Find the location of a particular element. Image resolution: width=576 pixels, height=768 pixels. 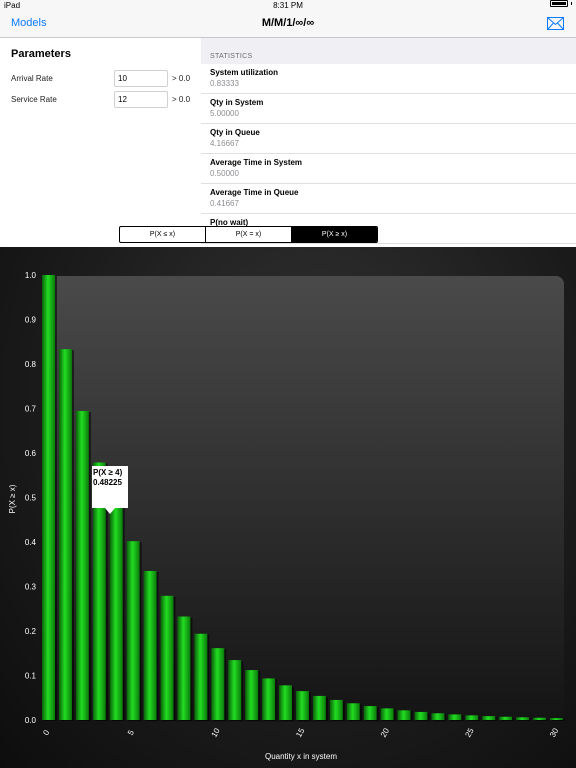

x-tick-label: 0 is located at coordinates (46, 732).